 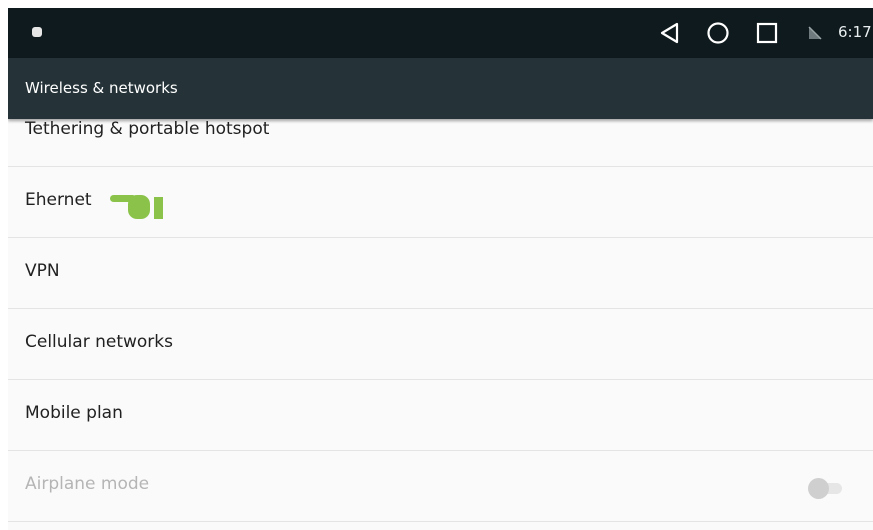 What do you see at coordinates (101, 88) in the screenshot?
I see `page-title: Wireless & networks` at bounding box center [101, 88].